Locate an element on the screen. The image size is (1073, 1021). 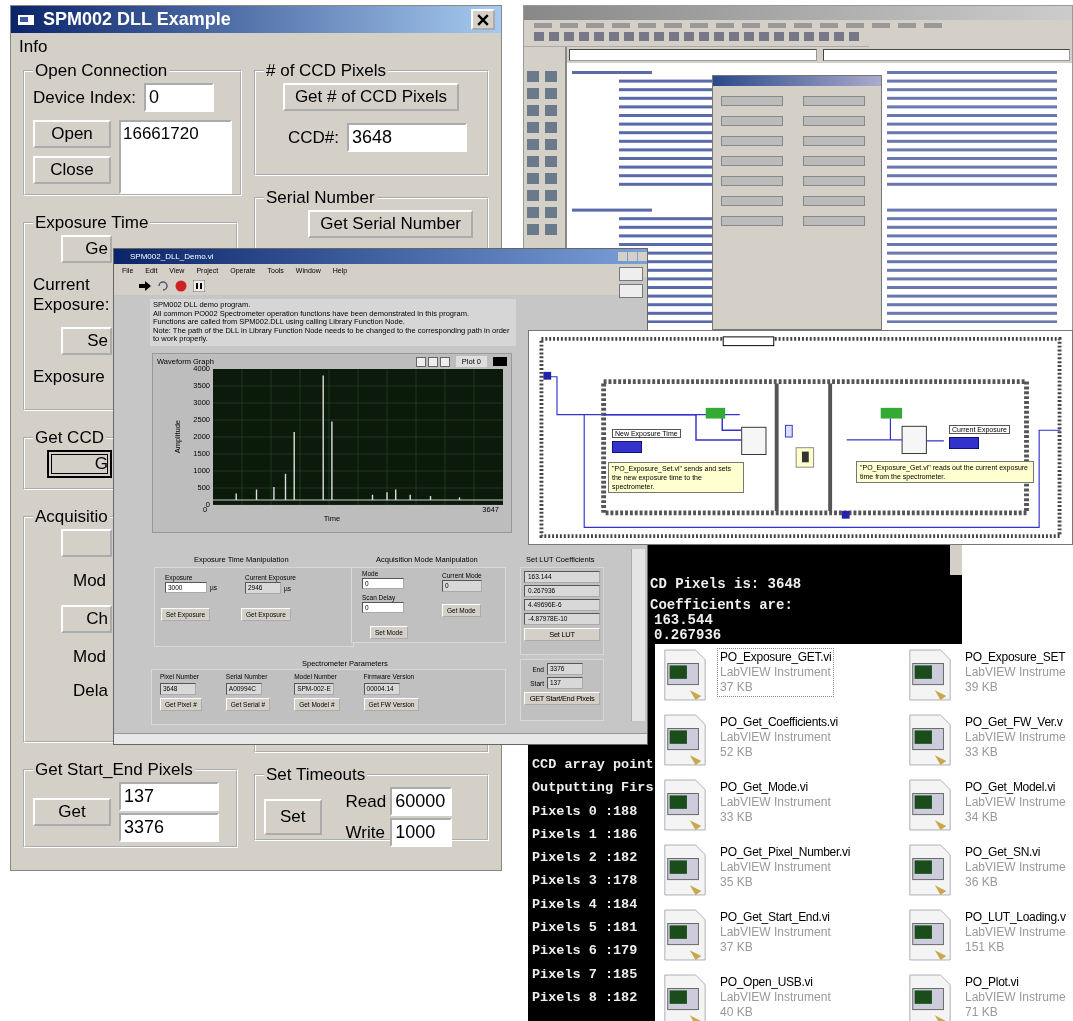
file-name: PO_Get_FW_Ver.v is located at coordinates (1014, 722).